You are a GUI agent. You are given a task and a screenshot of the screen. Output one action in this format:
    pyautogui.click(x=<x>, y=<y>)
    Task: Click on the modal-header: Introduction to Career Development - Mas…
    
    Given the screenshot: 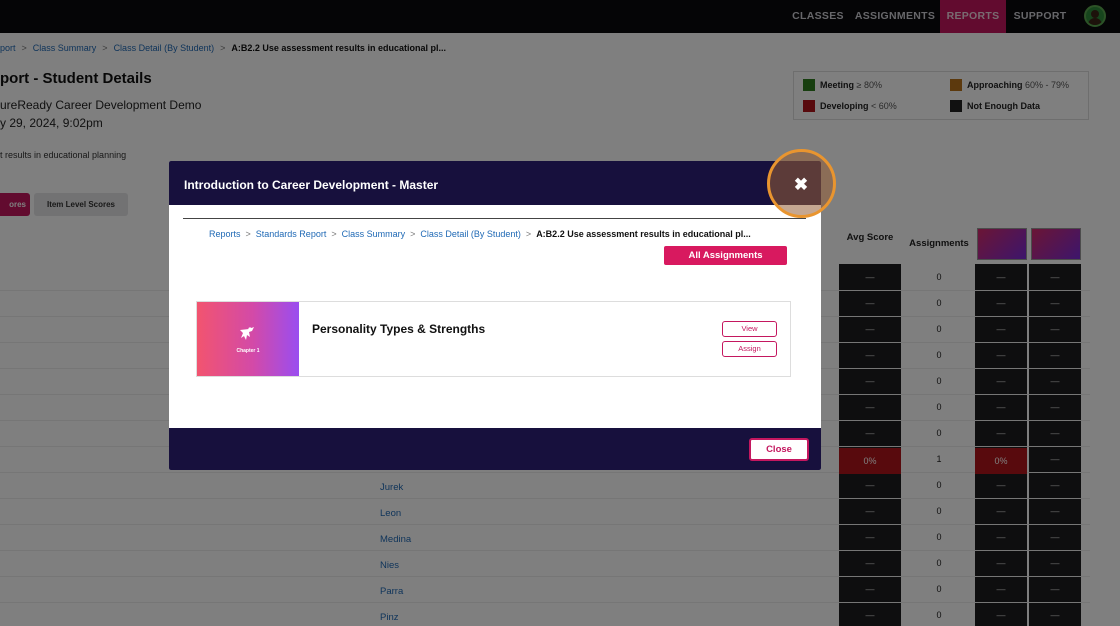 What is the action you would take?
    pyautogui.click(x=495, y=183)
    